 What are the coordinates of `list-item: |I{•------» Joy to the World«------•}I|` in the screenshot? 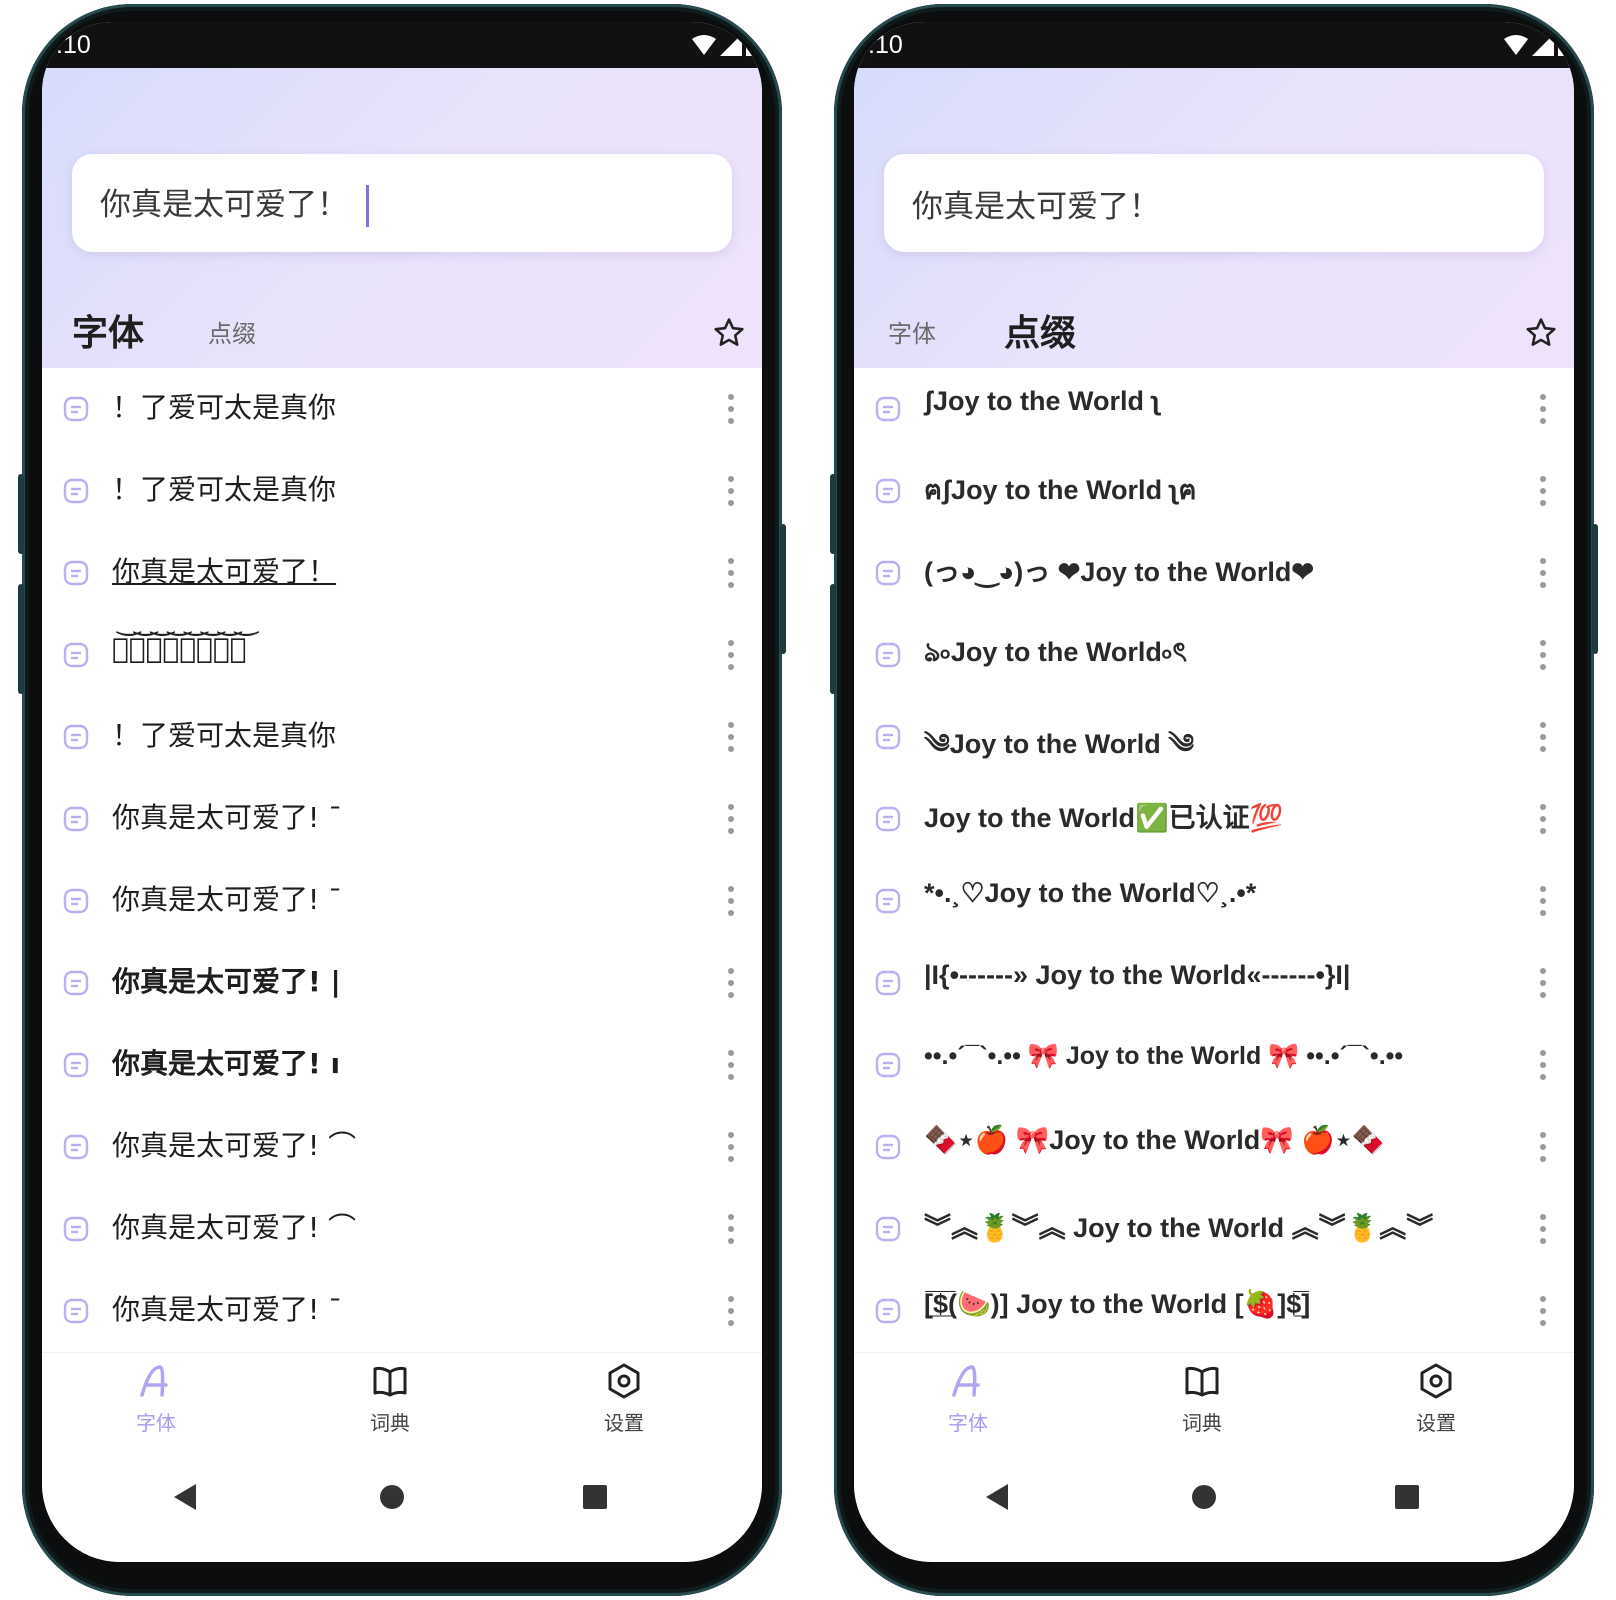 It's located at (1214, 983).